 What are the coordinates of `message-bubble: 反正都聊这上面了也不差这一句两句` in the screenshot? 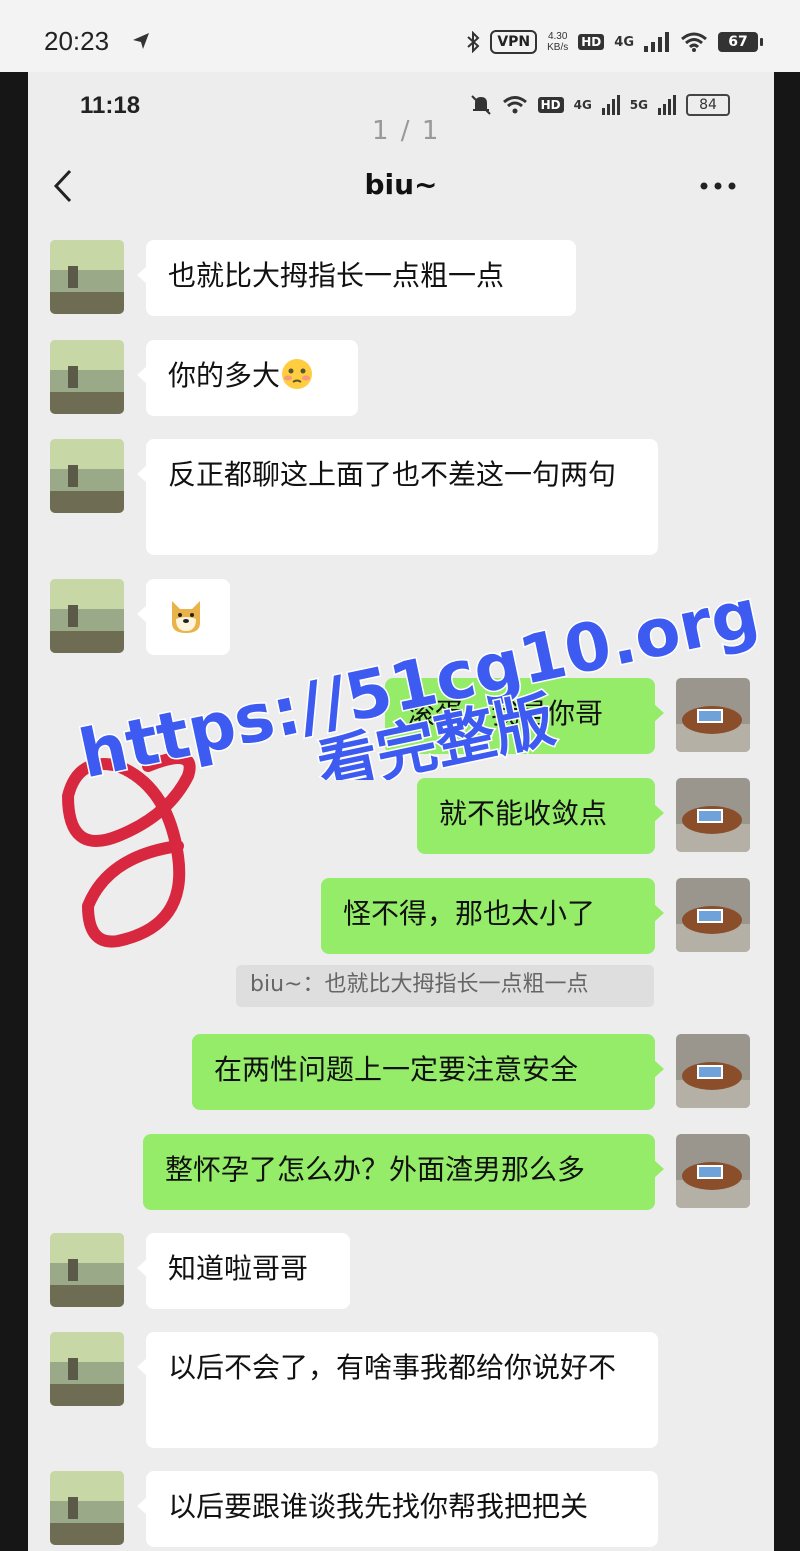 It's located at (397, 497).